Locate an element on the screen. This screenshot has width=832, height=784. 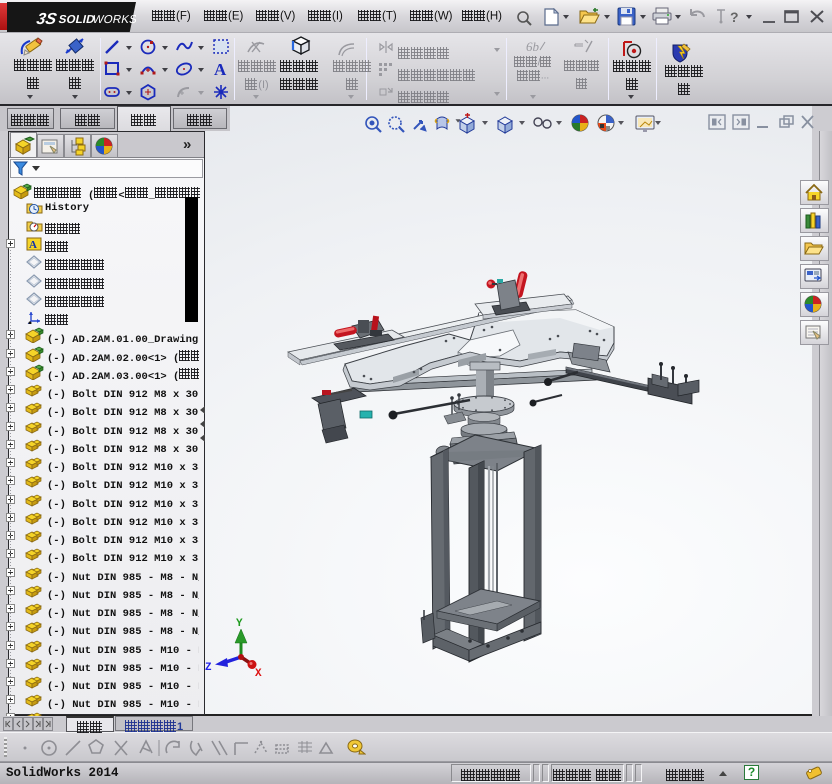
svg-text: 3S is located at coordinates (47, 19).